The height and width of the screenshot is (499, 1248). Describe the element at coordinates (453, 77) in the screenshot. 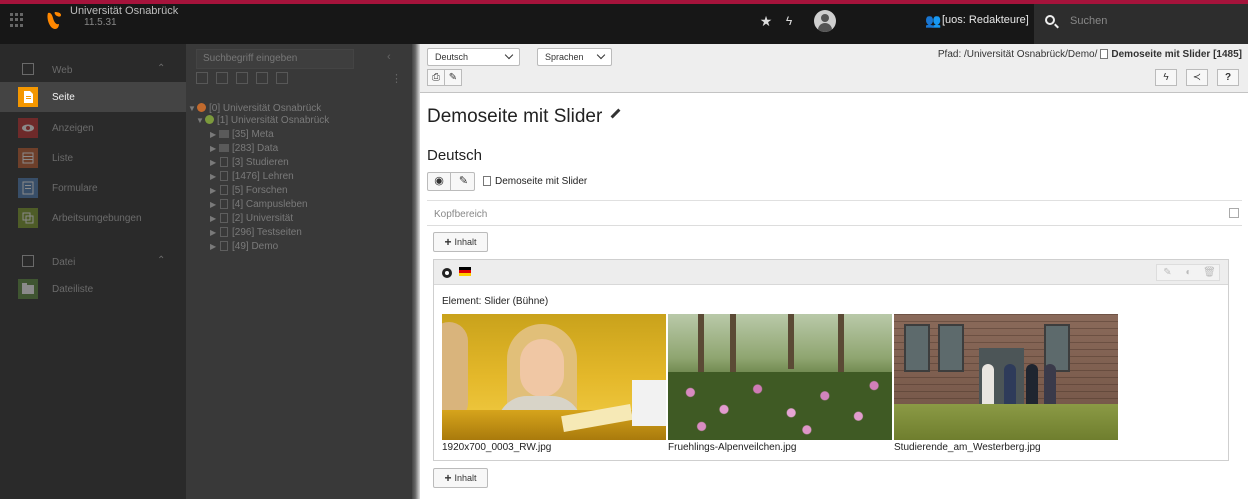

I see `edit-page-properties-button: ✎` at that location.